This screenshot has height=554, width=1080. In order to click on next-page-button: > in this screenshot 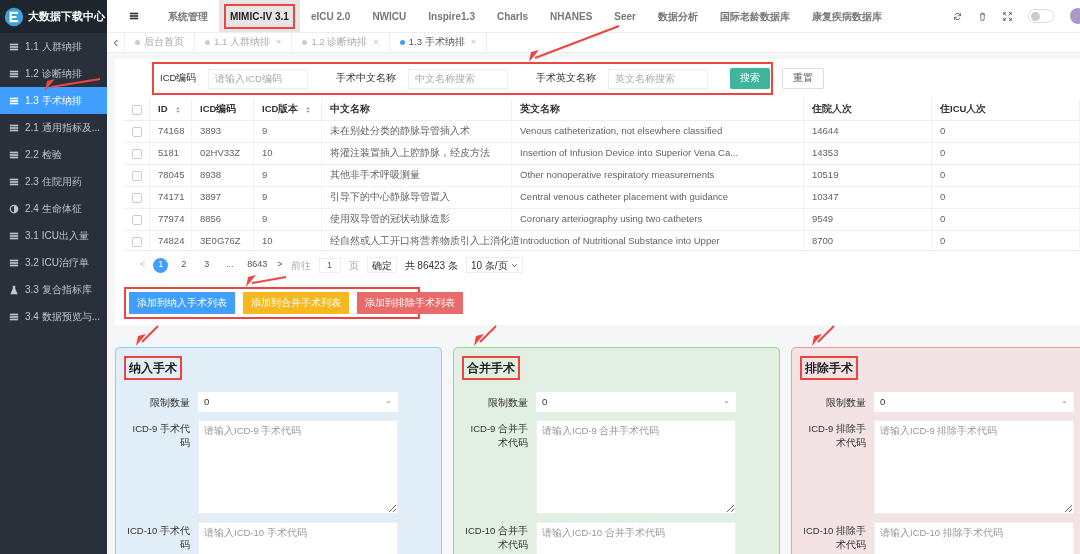, I will do `click(280, 265)`.